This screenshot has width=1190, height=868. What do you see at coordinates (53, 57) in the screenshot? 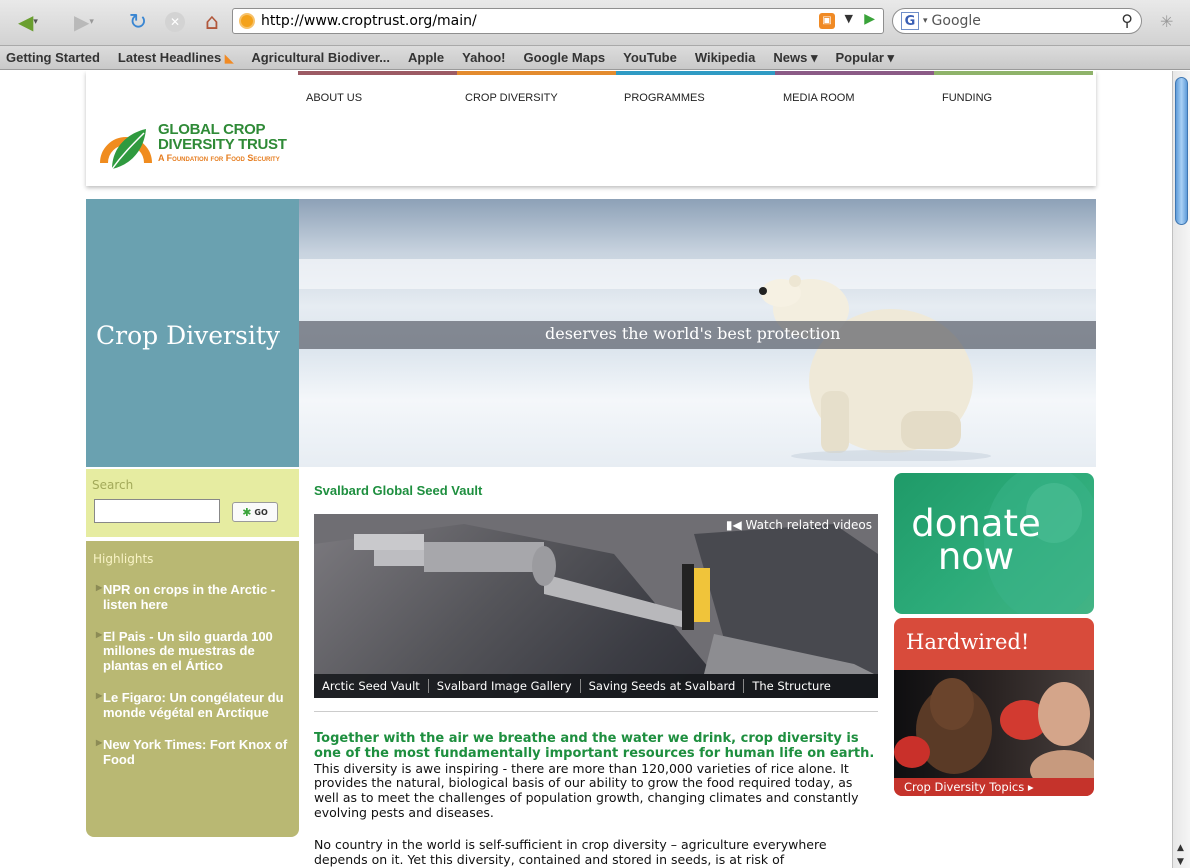
I see `bookmark-getting-started: Getting Started` at bounding box center [53, 57].